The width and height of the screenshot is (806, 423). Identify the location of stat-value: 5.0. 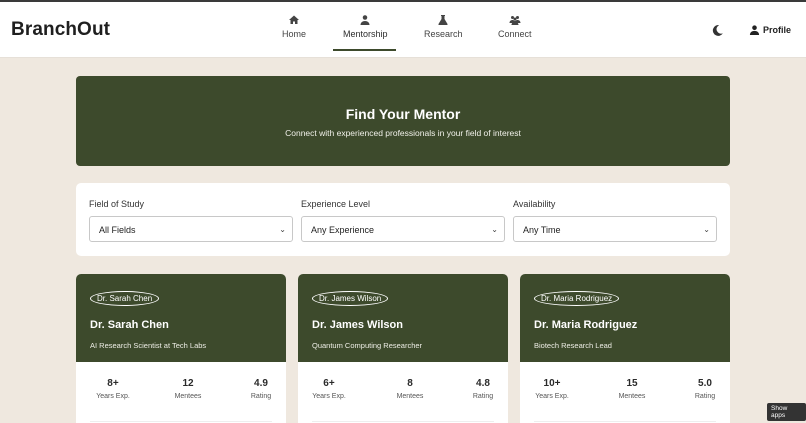
(705, 383).